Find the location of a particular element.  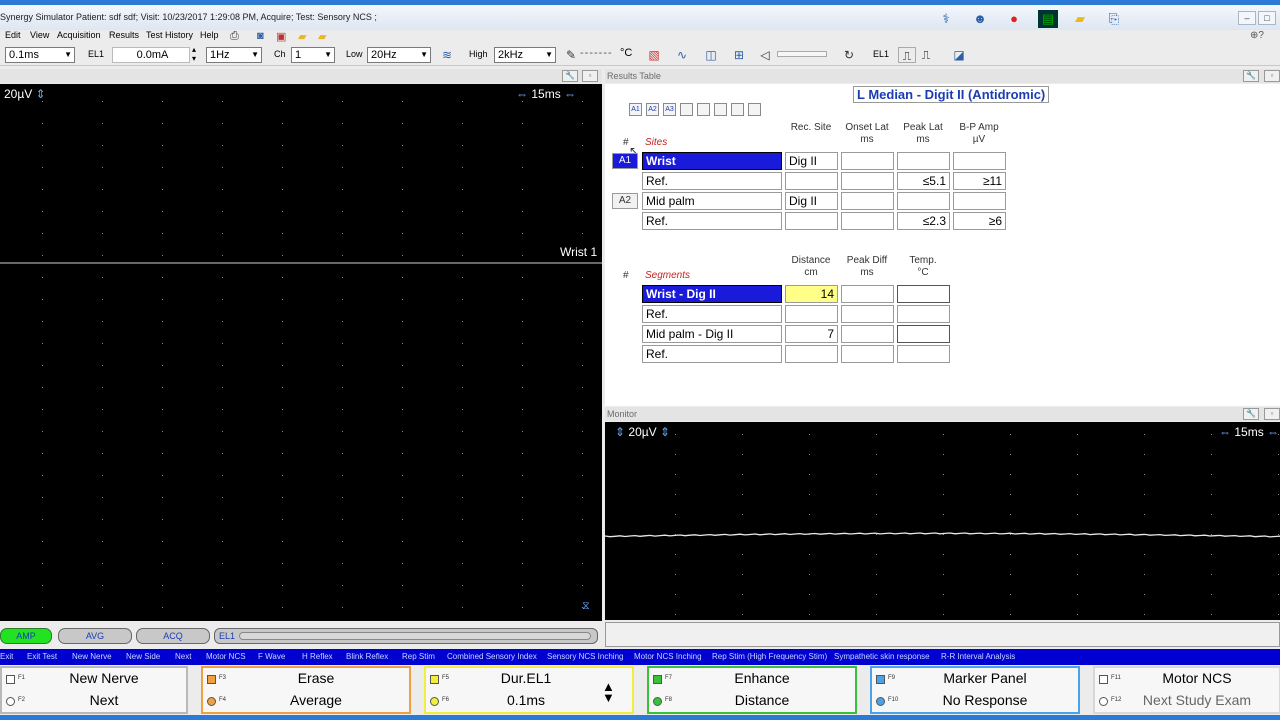

camera-icon: ◙ is located at coordinates (260, 36).